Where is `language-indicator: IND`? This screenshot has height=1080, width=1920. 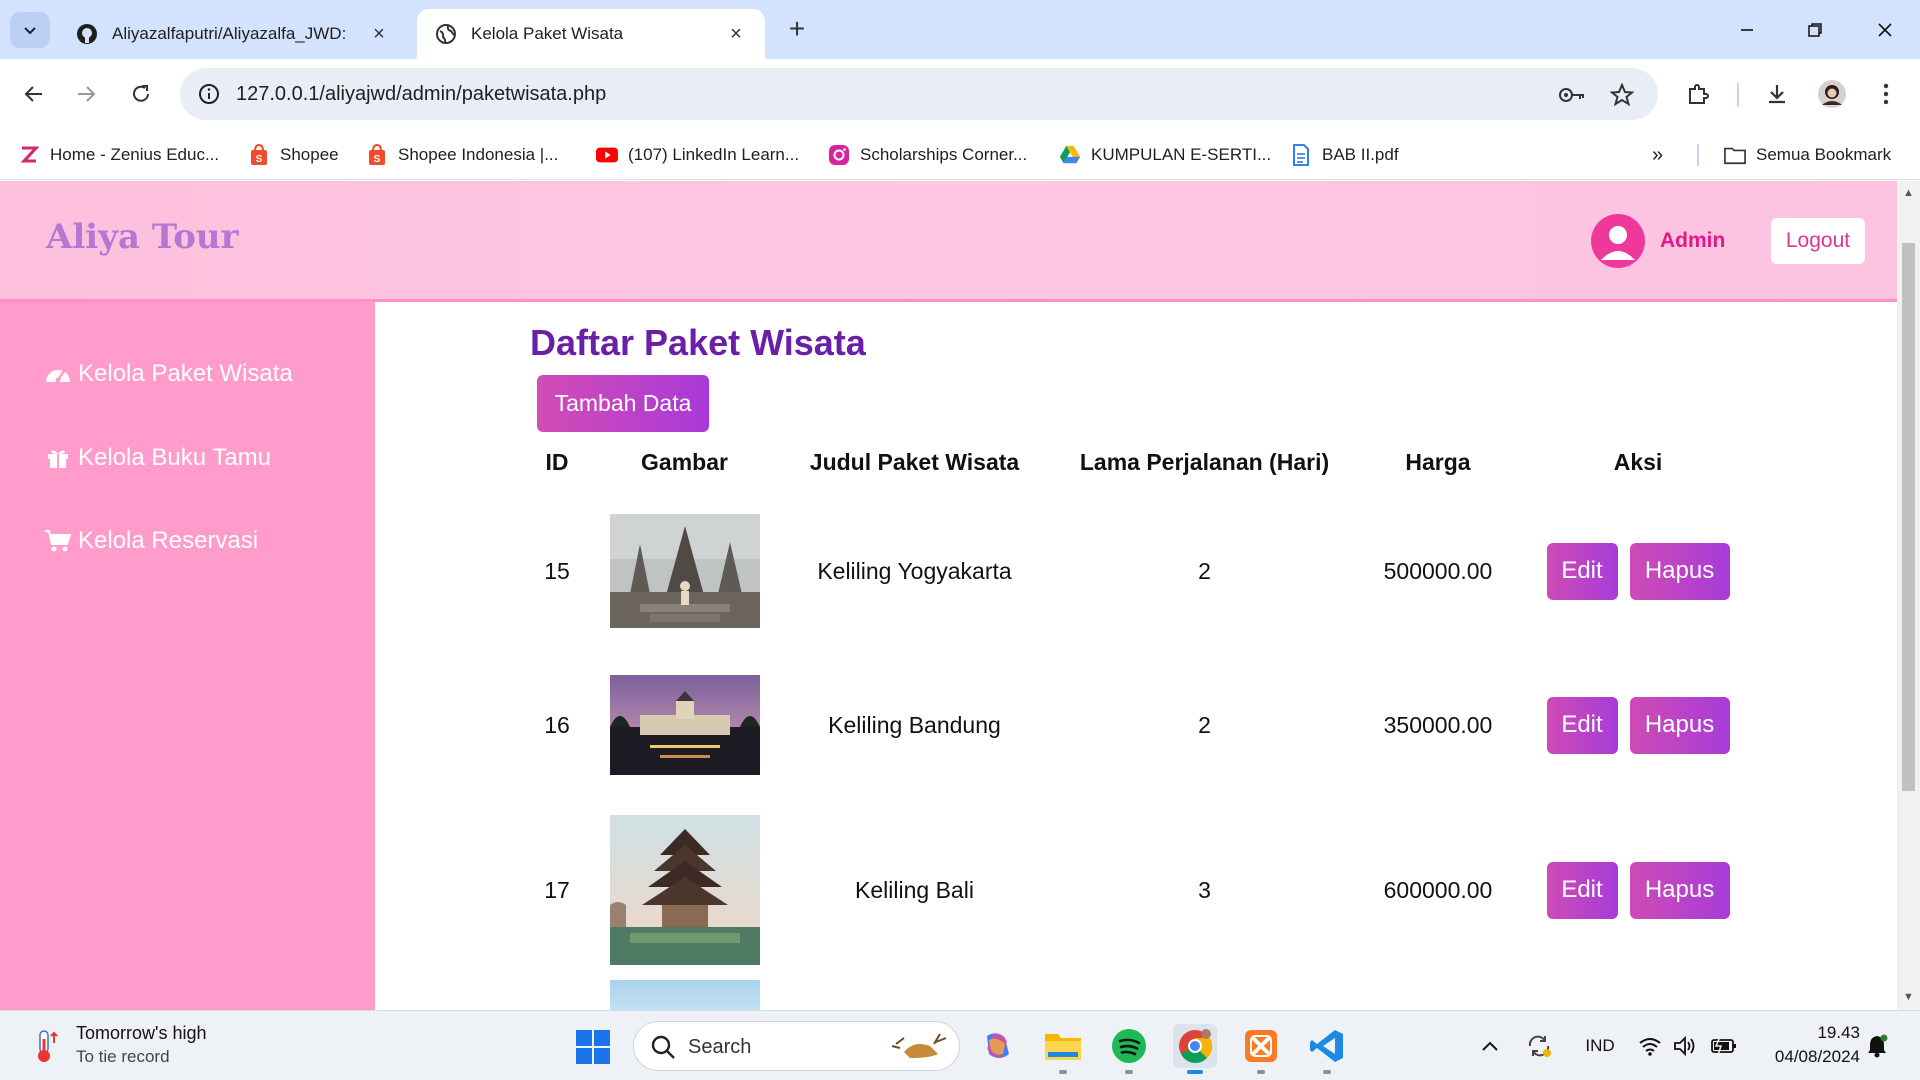
language-indicator: IND is located at coordinates (1600, 1046).